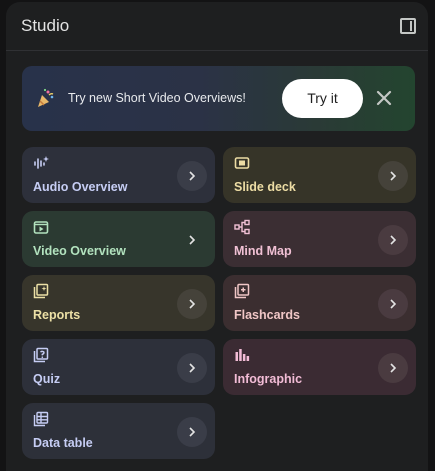 This screenshot has width=435, height=471. I want to click on slide-deck-tile: Slide deck, so click(319, 175).